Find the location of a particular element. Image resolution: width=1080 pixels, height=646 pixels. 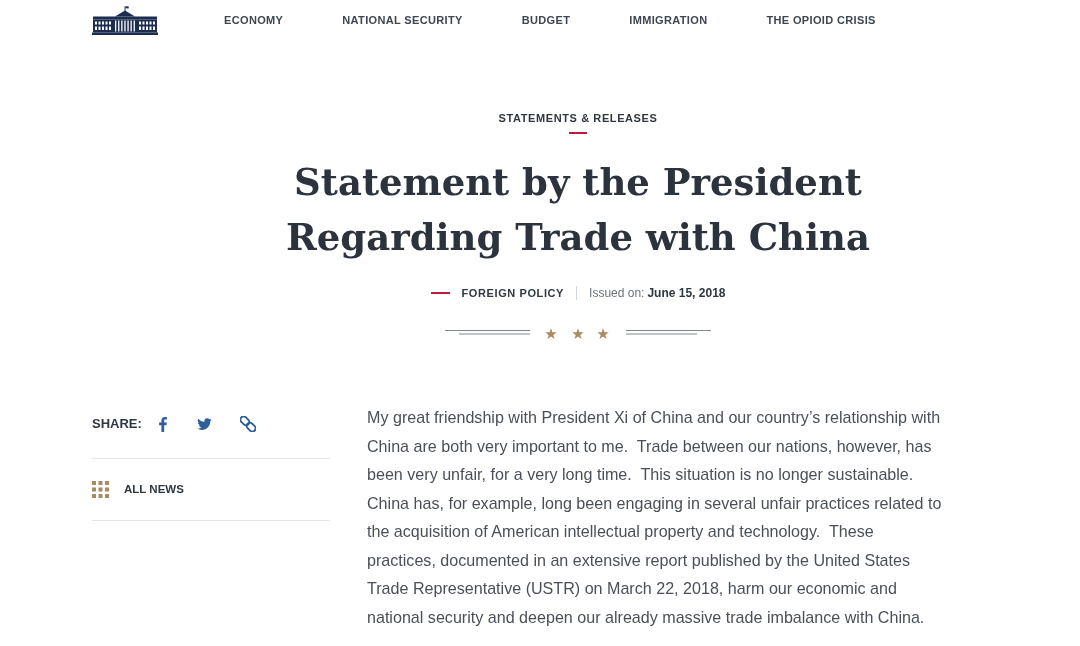

issued-label: Issued on: is located at coordinates (617, 293).